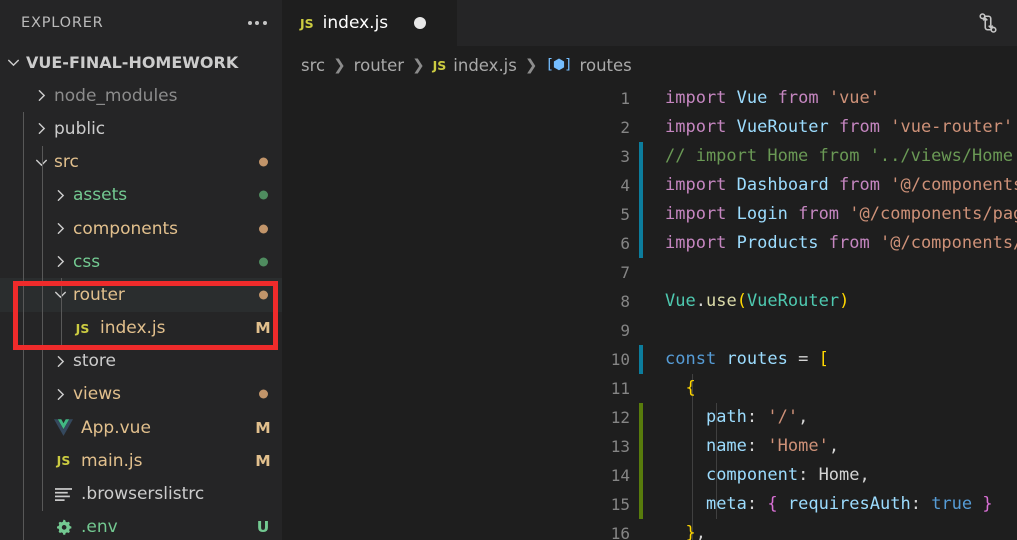 This screenshot has height=540, width=1017. I want to click on code-line: 16 },, so click(649, 529).